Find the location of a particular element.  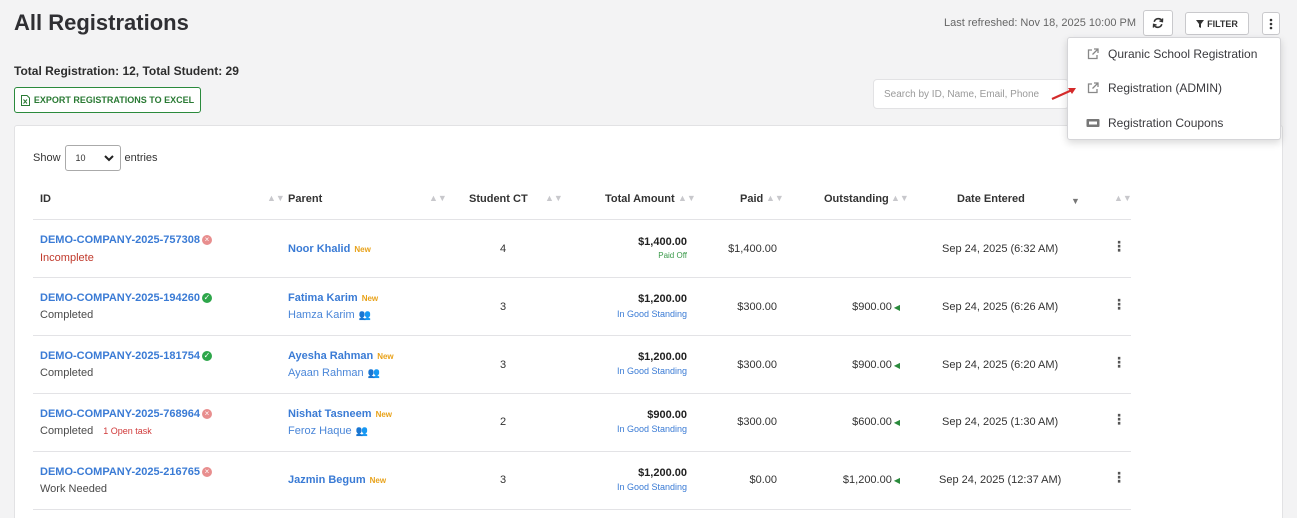

date-entered: Sep 24, 2025 (12:37 AM) is located at coordinates (1000, 480).